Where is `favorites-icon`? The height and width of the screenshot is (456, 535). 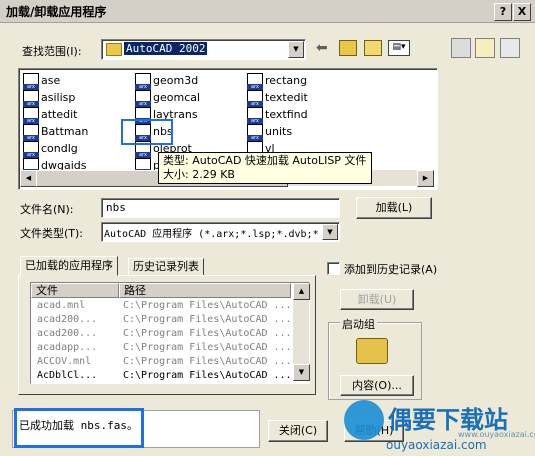 favorites-icon is located at coordinates (485, 48).